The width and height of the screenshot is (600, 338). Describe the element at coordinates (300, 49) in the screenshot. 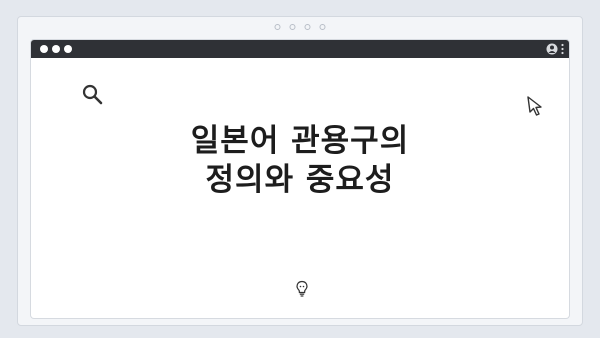

I see `window-titlebar` at that location.